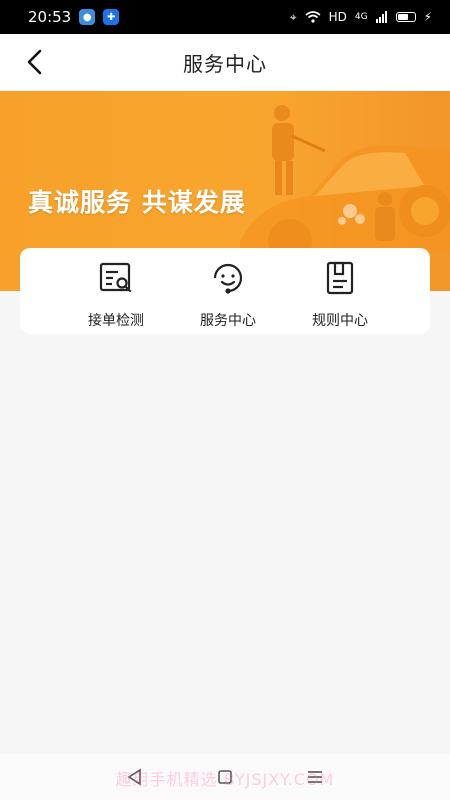 This screenshot has width=450, height=800. Describe the element at coordinates (340, 278) in the screenshot. I see `rulebook-icon` at that location.